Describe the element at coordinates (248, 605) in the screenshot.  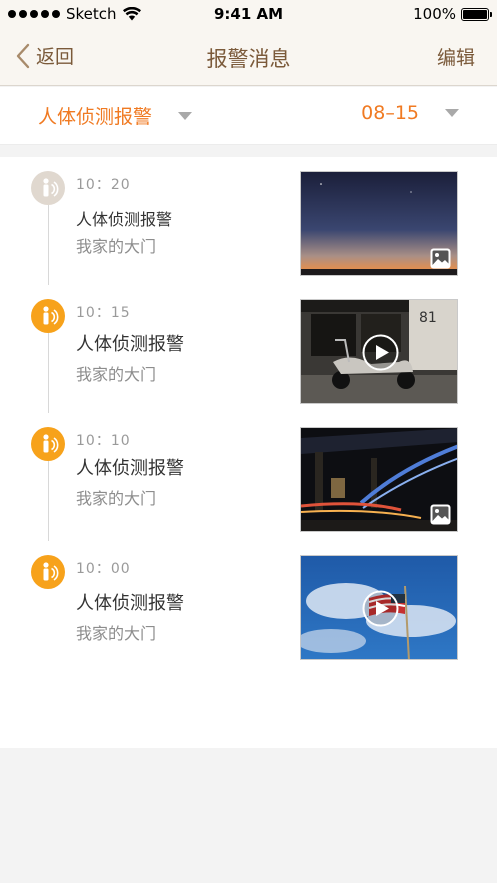
I see `alert-item: 10：00 人体侦测报警 我家的大门` at that location.